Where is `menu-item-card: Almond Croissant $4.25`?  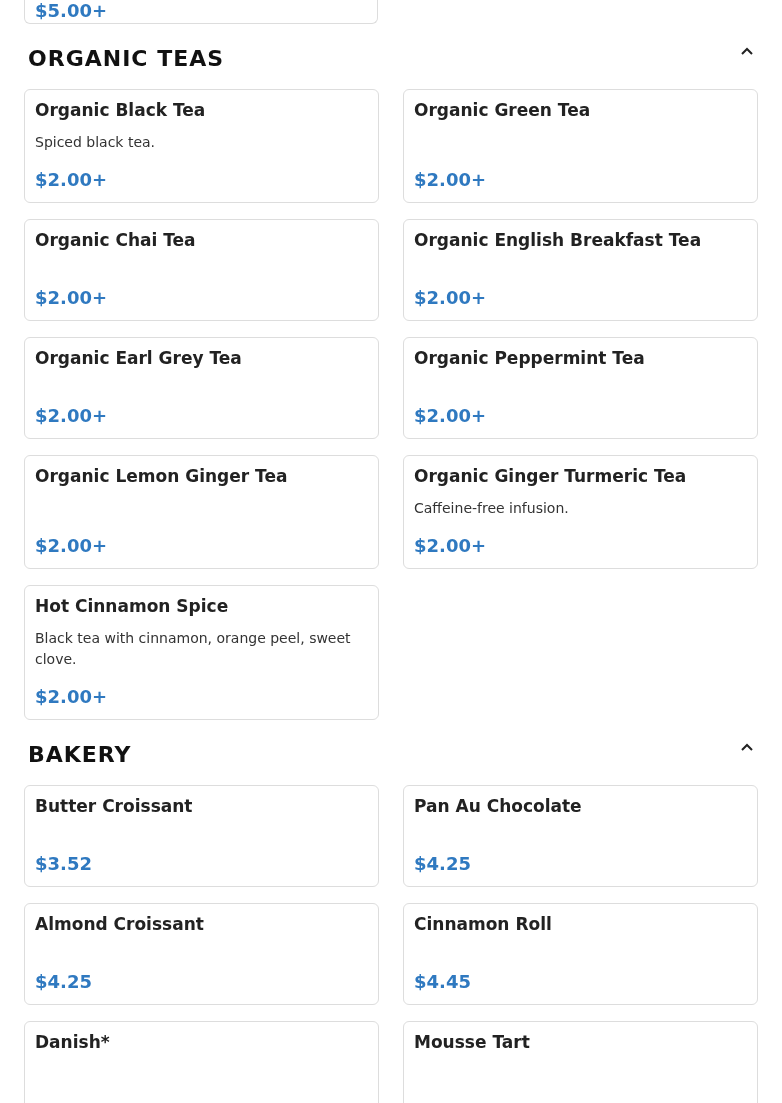 menu-item-card: Almond Croissant $4.25 is located at coordinates (201, 954).